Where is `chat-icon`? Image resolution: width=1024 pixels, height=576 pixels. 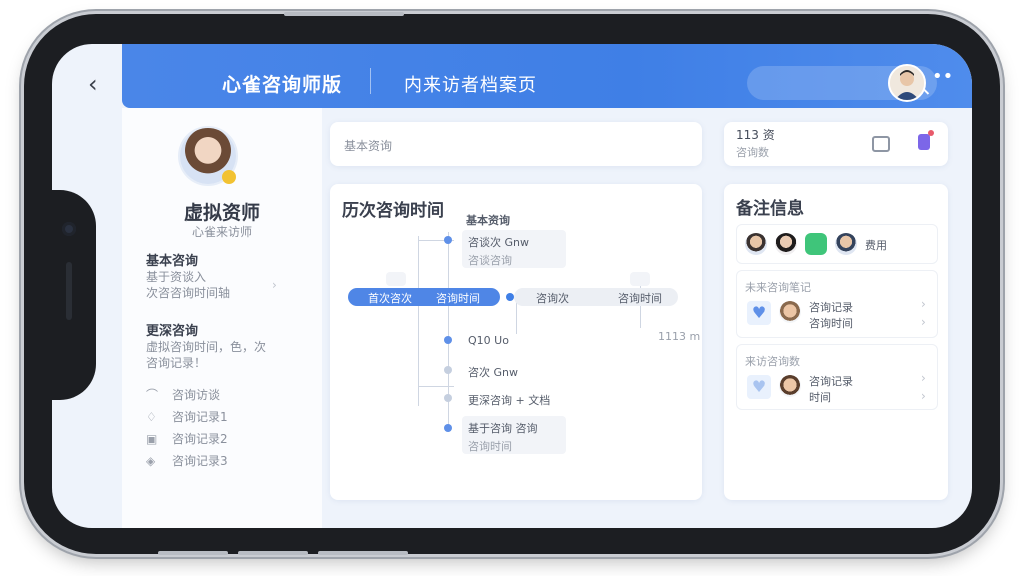 chat-icon is located at coordinates (881, 144).